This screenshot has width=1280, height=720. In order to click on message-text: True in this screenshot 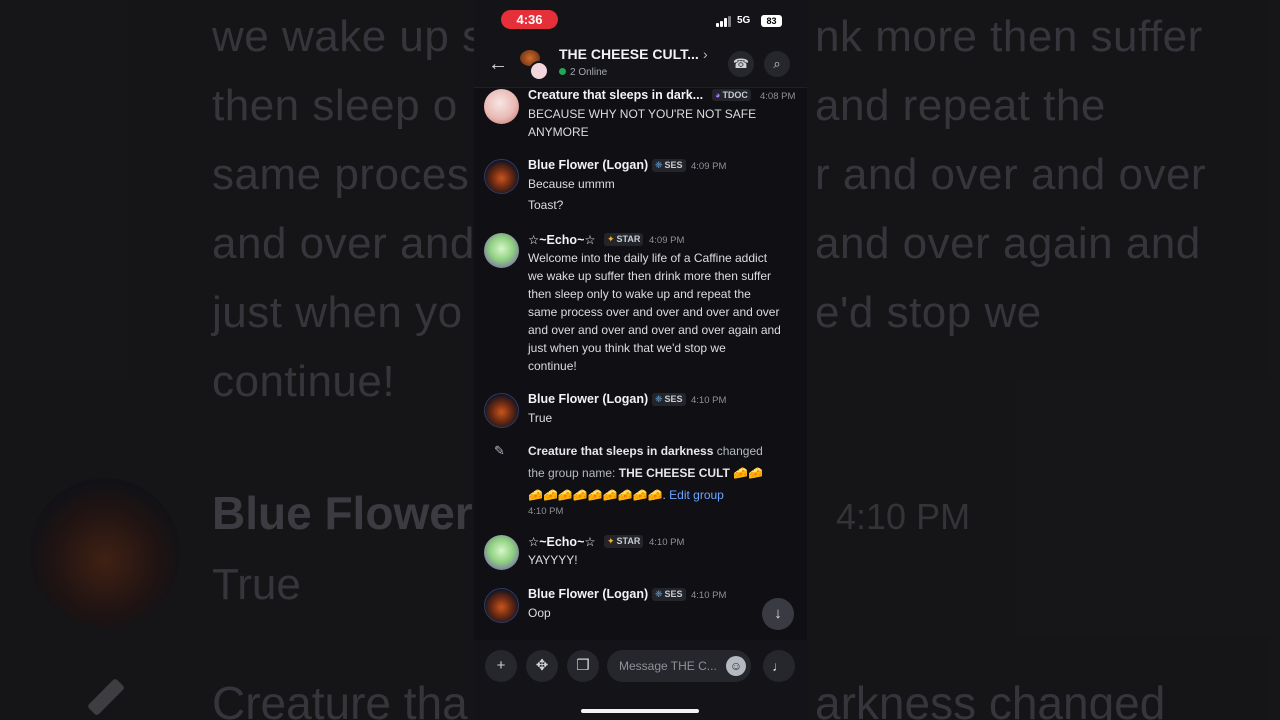, I will do `click(540, 418)`.